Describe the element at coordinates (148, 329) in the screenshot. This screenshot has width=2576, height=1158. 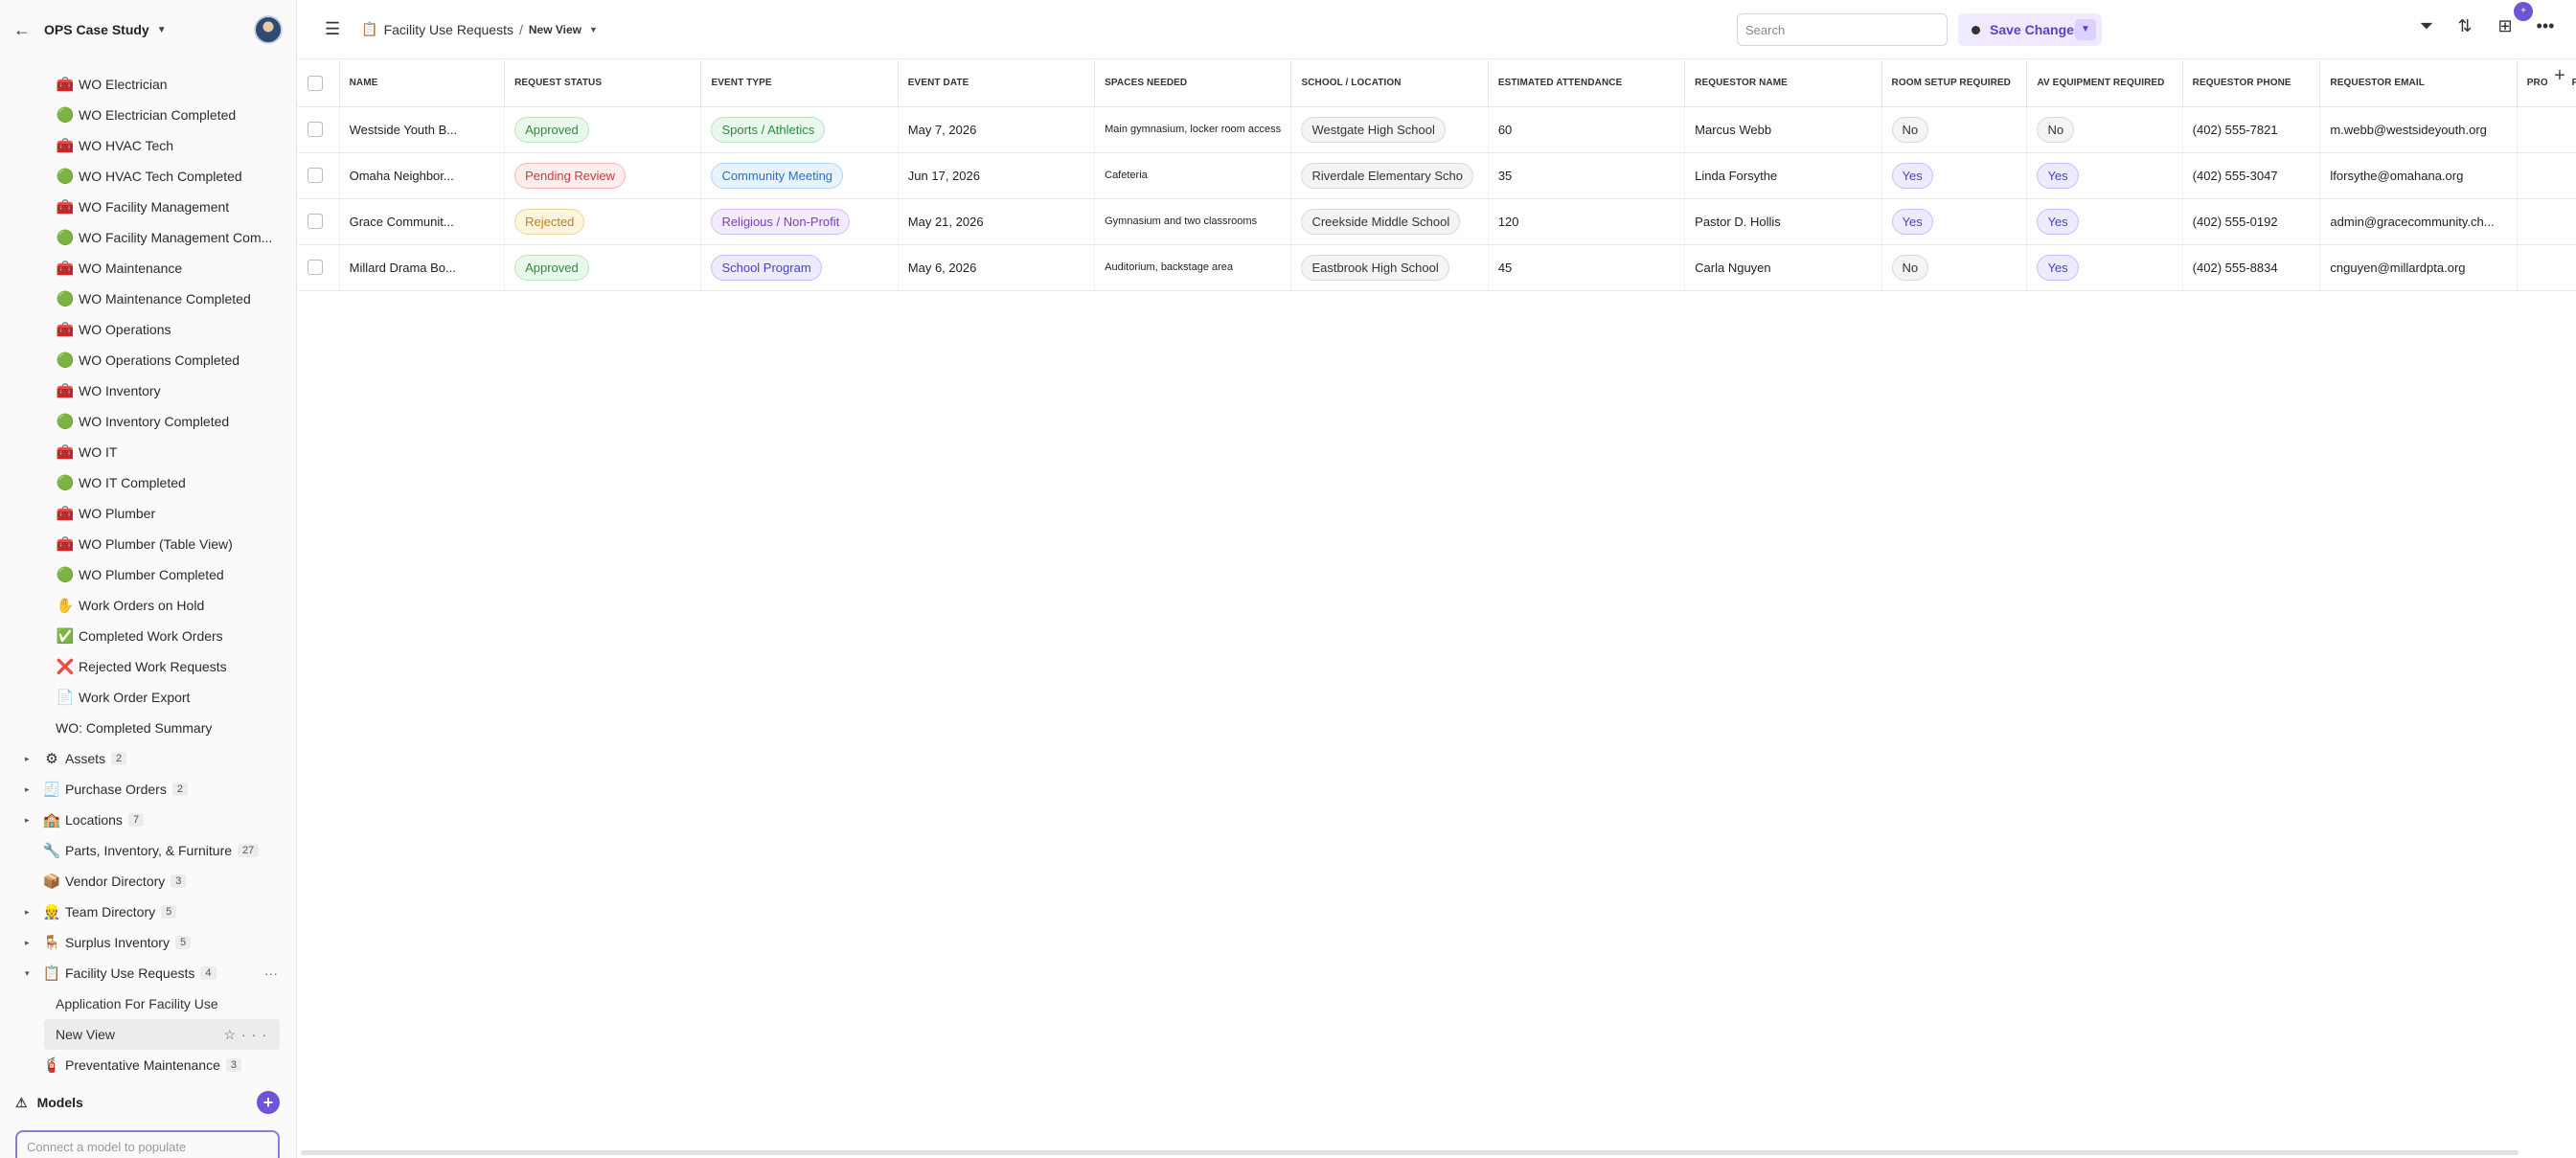
I see `sidebar-item: 🧰 WO Operations` at that location.